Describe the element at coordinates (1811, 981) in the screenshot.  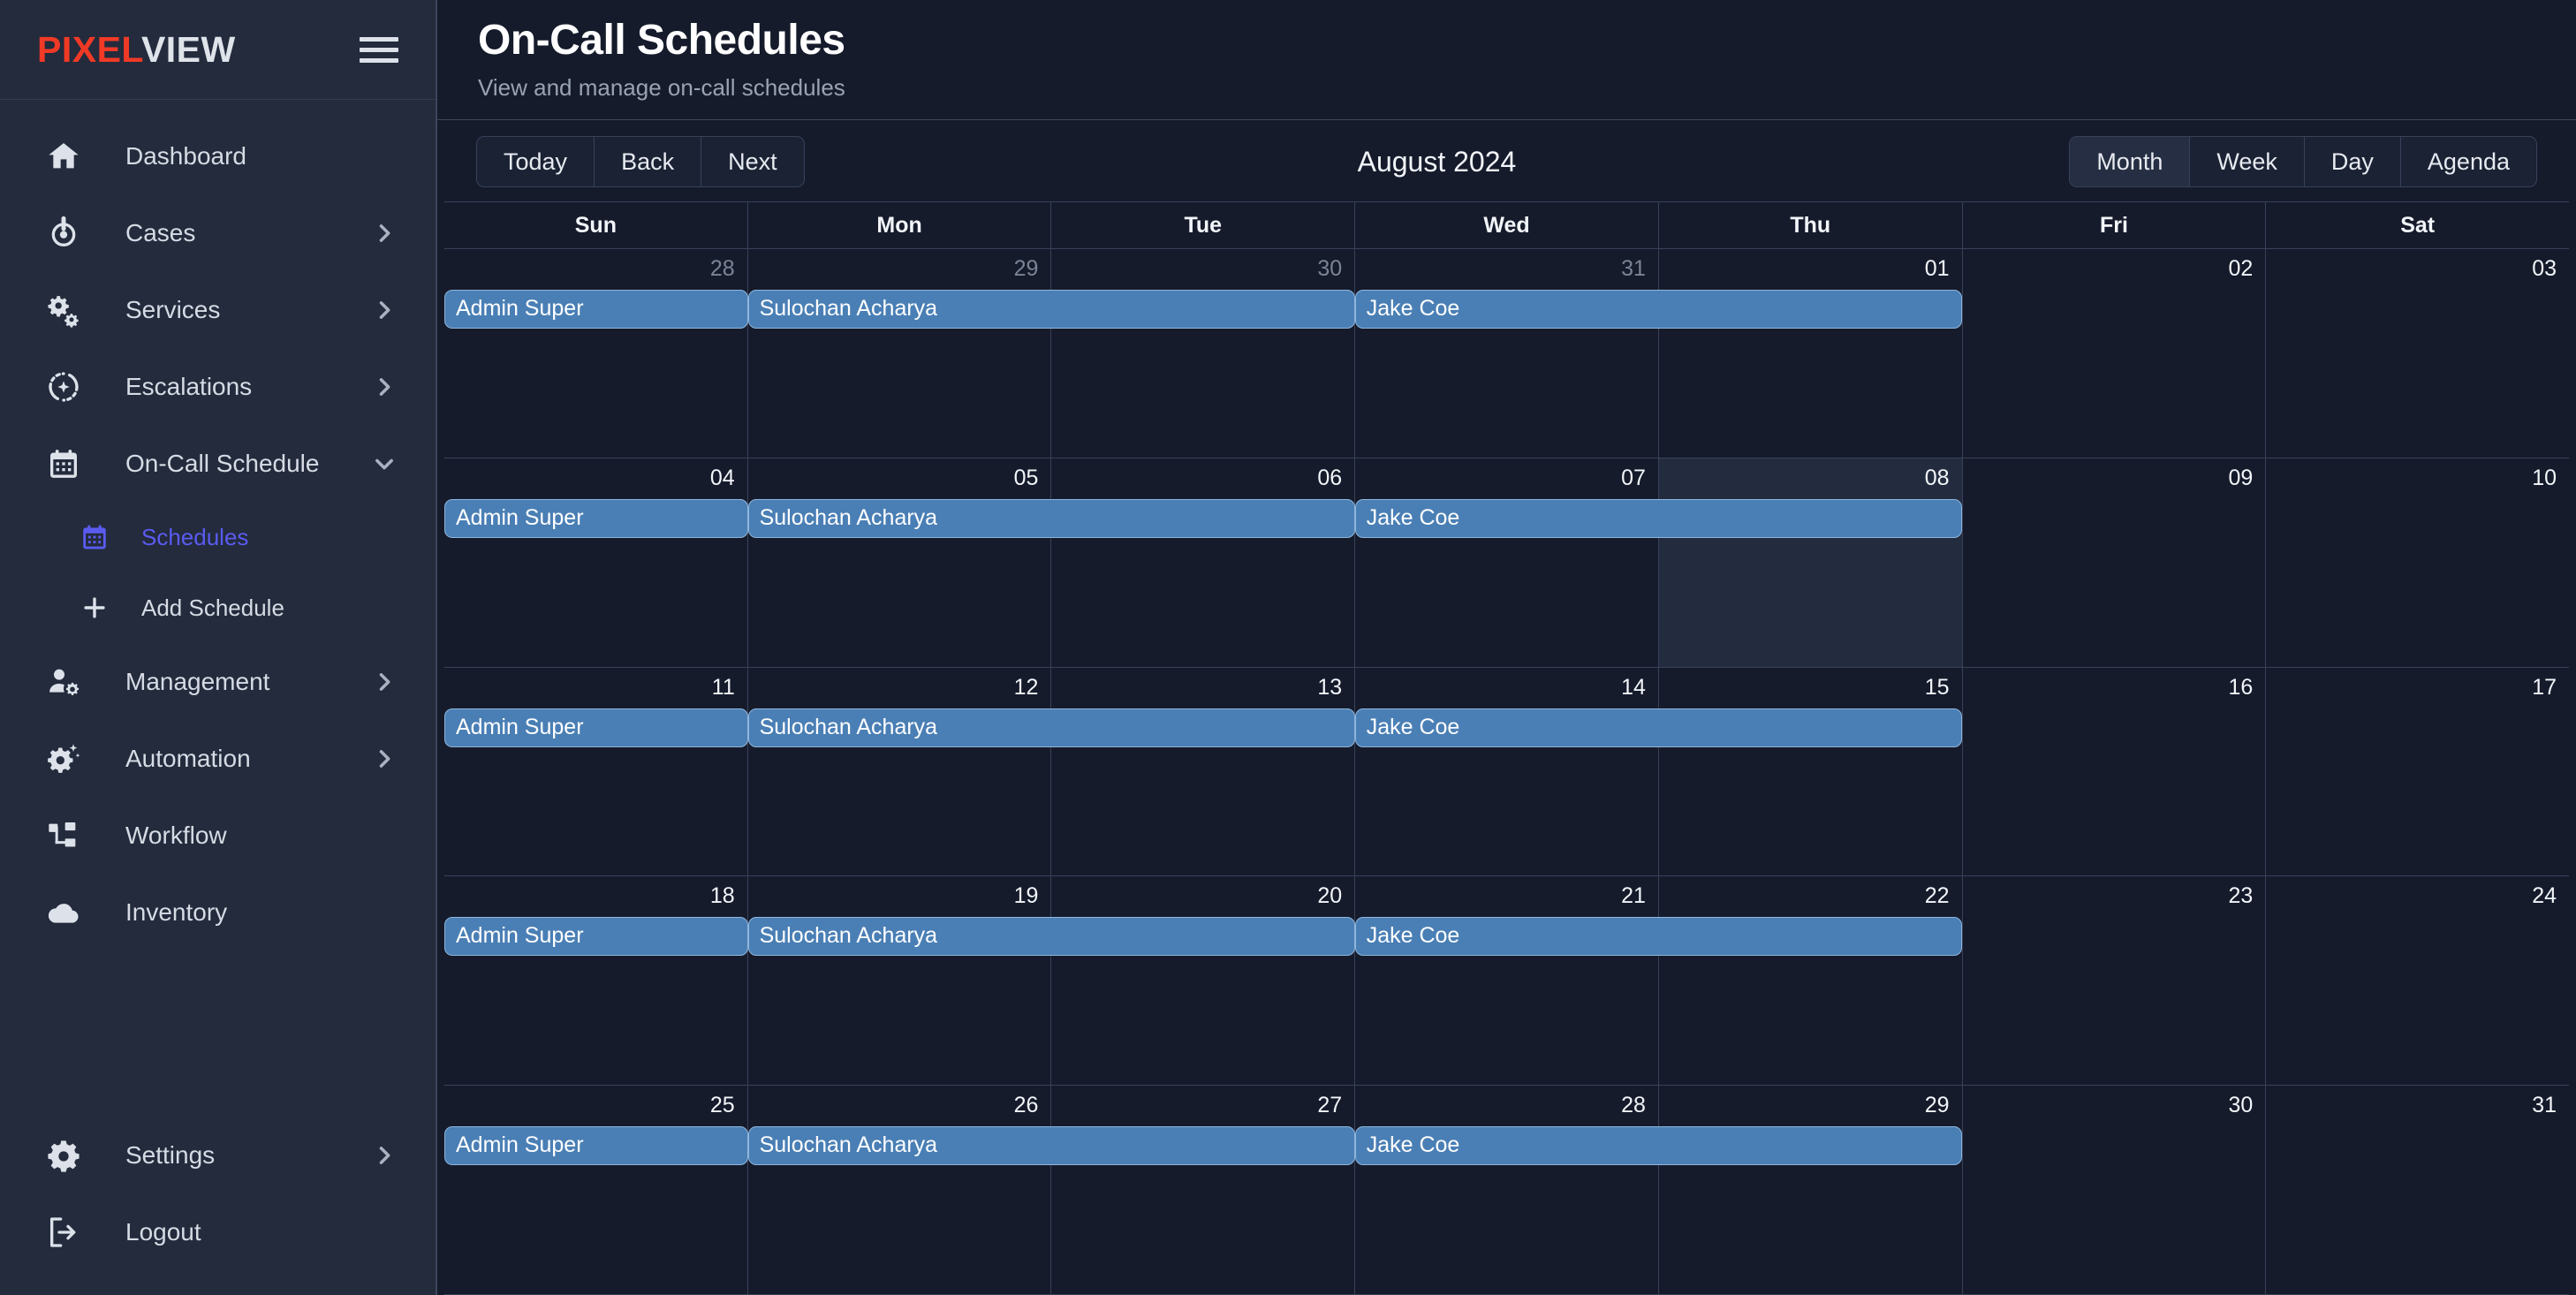
I see `calendar-day-cell: 22` at that location.